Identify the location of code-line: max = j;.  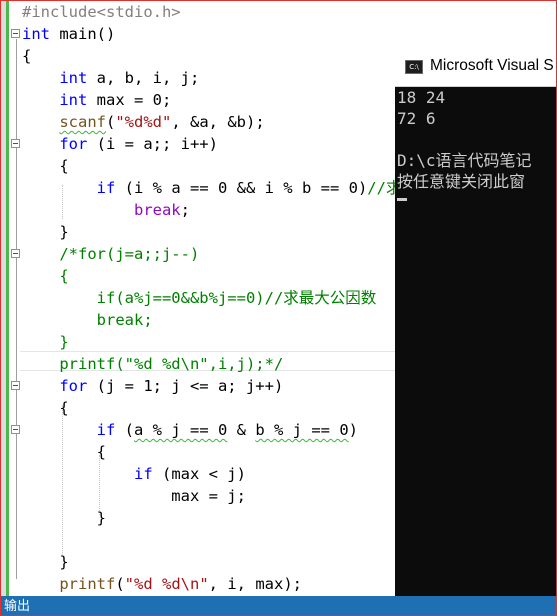
(134, 496).